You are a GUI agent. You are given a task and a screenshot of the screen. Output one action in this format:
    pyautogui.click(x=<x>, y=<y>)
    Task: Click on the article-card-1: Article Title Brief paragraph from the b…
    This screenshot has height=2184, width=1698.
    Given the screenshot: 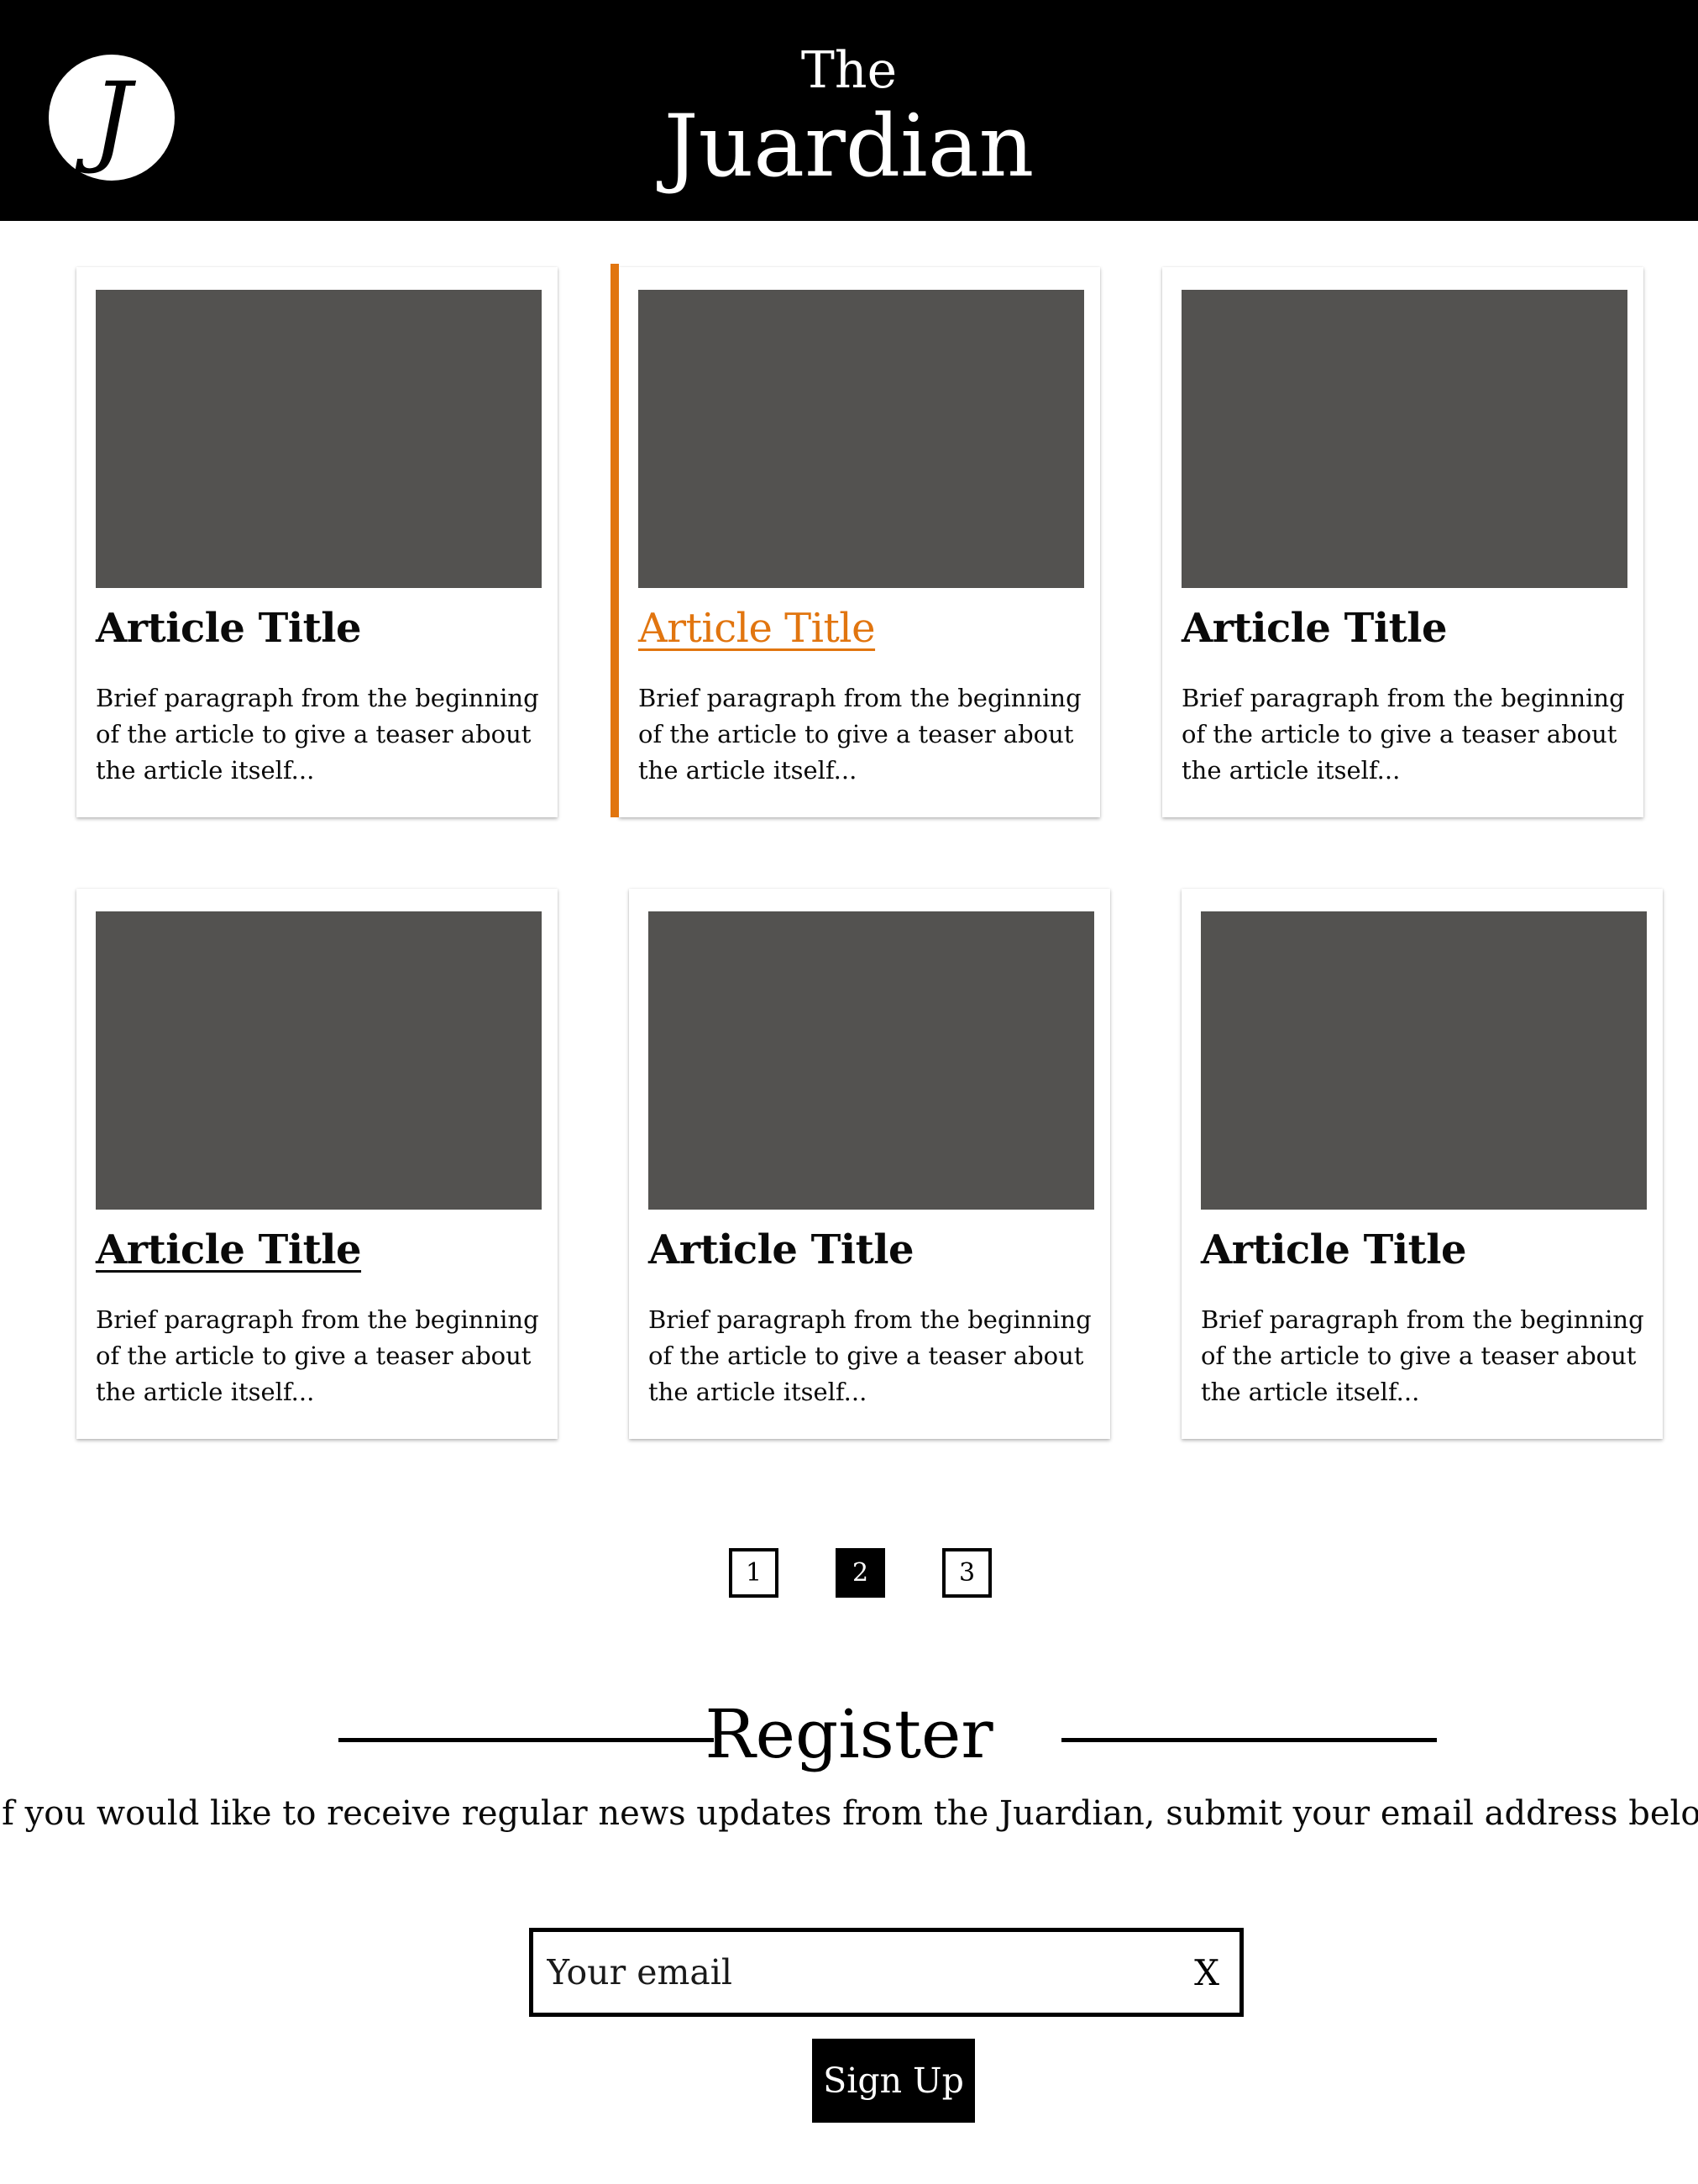 What is the action you would take?
    pyautogui.click(x=317, y=542)
    